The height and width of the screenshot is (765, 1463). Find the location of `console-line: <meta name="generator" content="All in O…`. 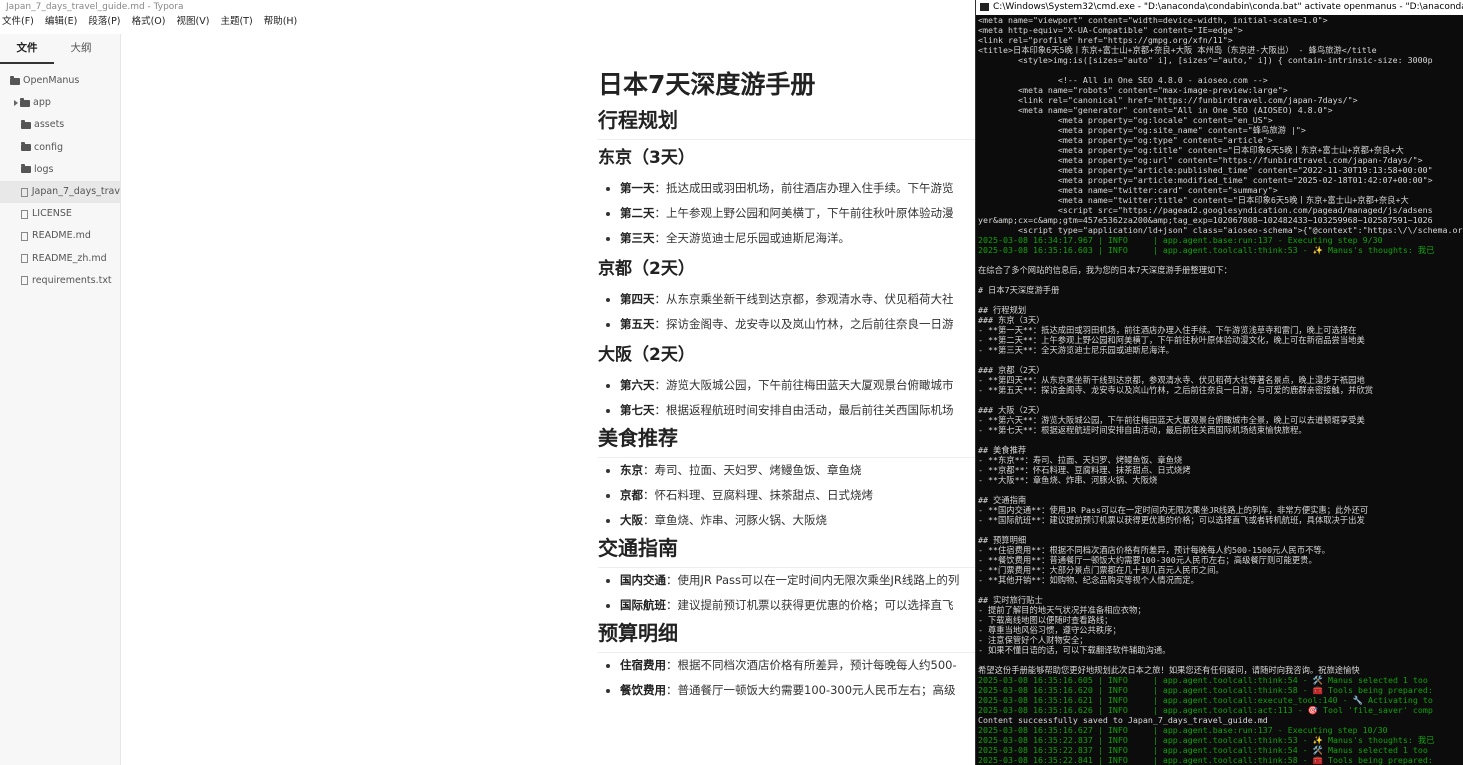

console-line: <meta name="generator" content="All in O… is located at coordinates (1155, 110).